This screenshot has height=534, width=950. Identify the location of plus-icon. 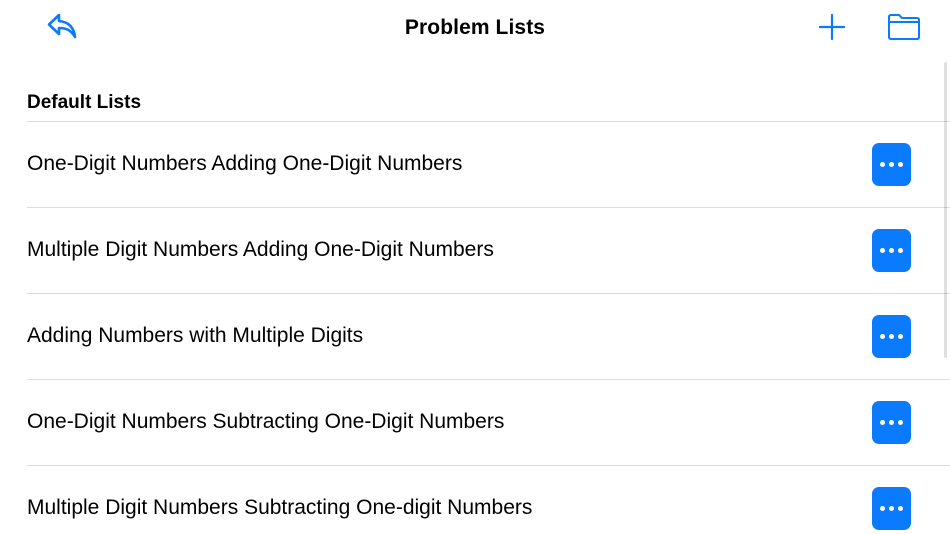
(832, 29).